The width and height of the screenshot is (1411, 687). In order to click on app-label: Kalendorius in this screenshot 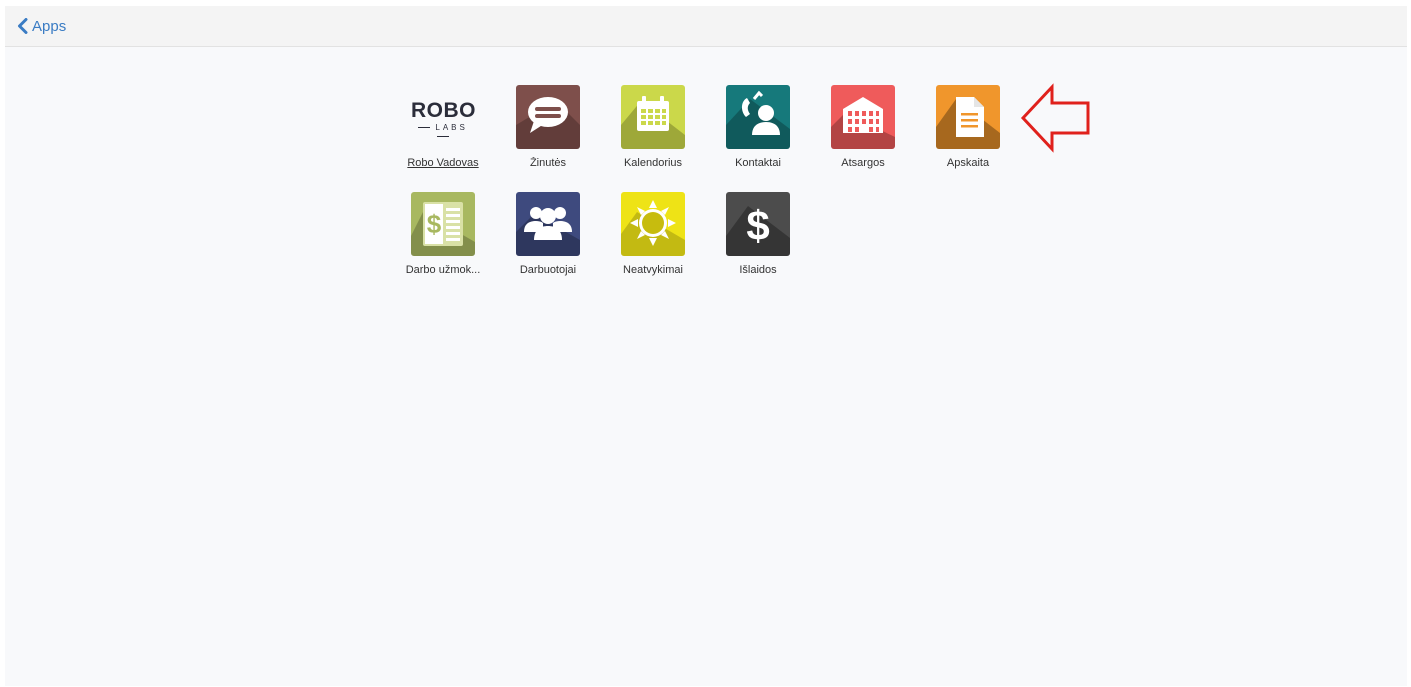, I will do `click(653, 163)`.